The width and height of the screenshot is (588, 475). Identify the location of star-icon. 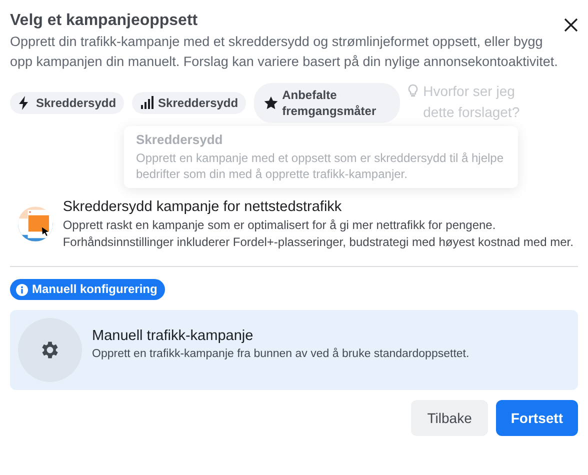
(271, 103).